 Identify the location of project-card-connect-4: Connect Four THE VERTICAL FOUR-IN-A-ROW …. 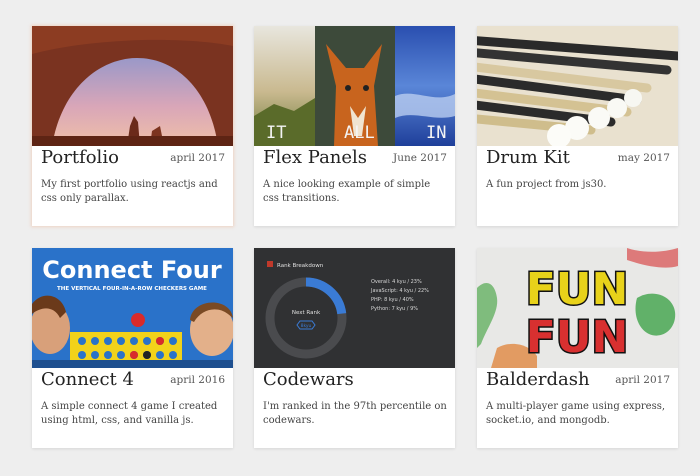
(132, 348).